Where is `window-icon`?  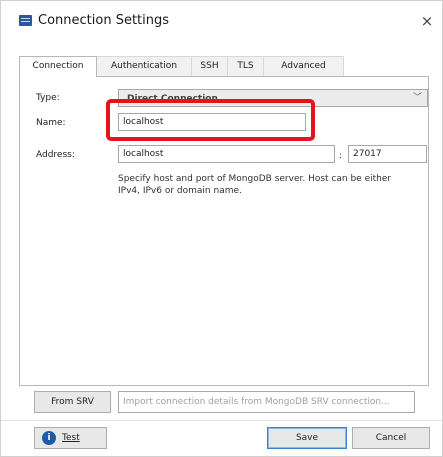
window-icon is located at coordinates (25, 20).